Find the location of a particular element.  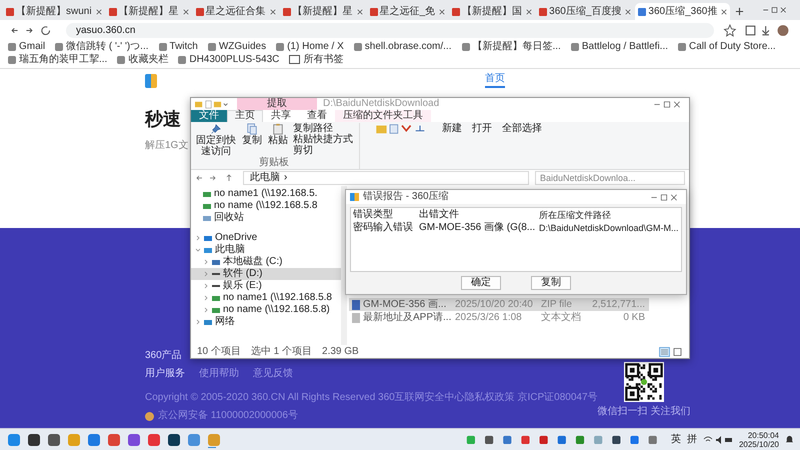

table-cell-text: 密码输入错误 is located at coordinates (383, 228).